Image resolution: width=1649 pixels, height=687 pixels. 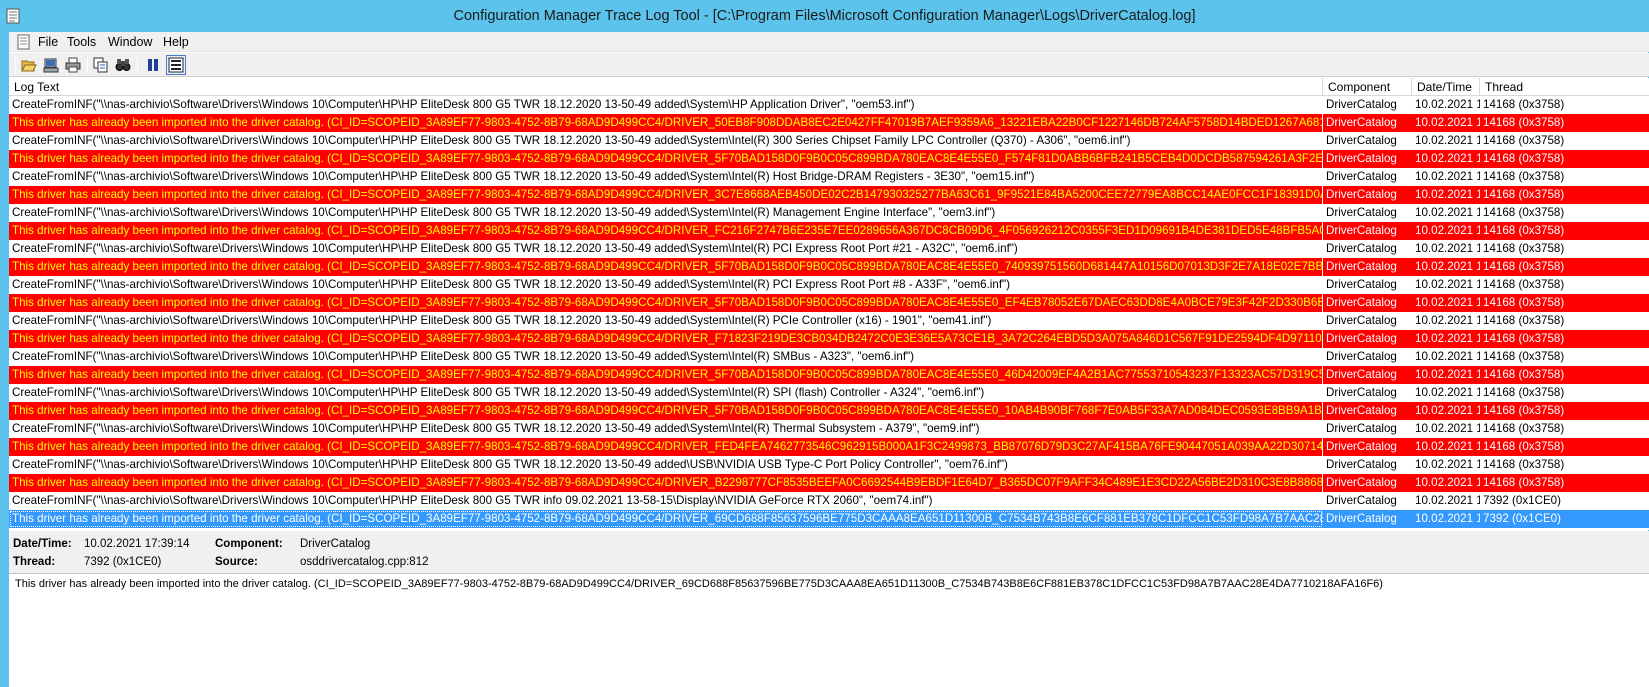 I want to click on print-button, so click(x=73, y=65).